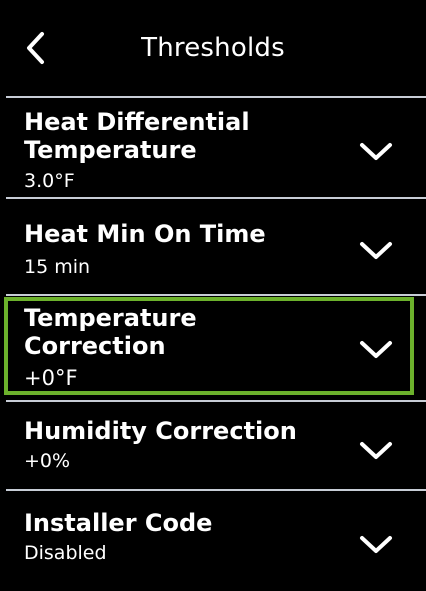 The image size is (426, 591). I want to click on setting-label: Humidity Correction, so click(160, 431).